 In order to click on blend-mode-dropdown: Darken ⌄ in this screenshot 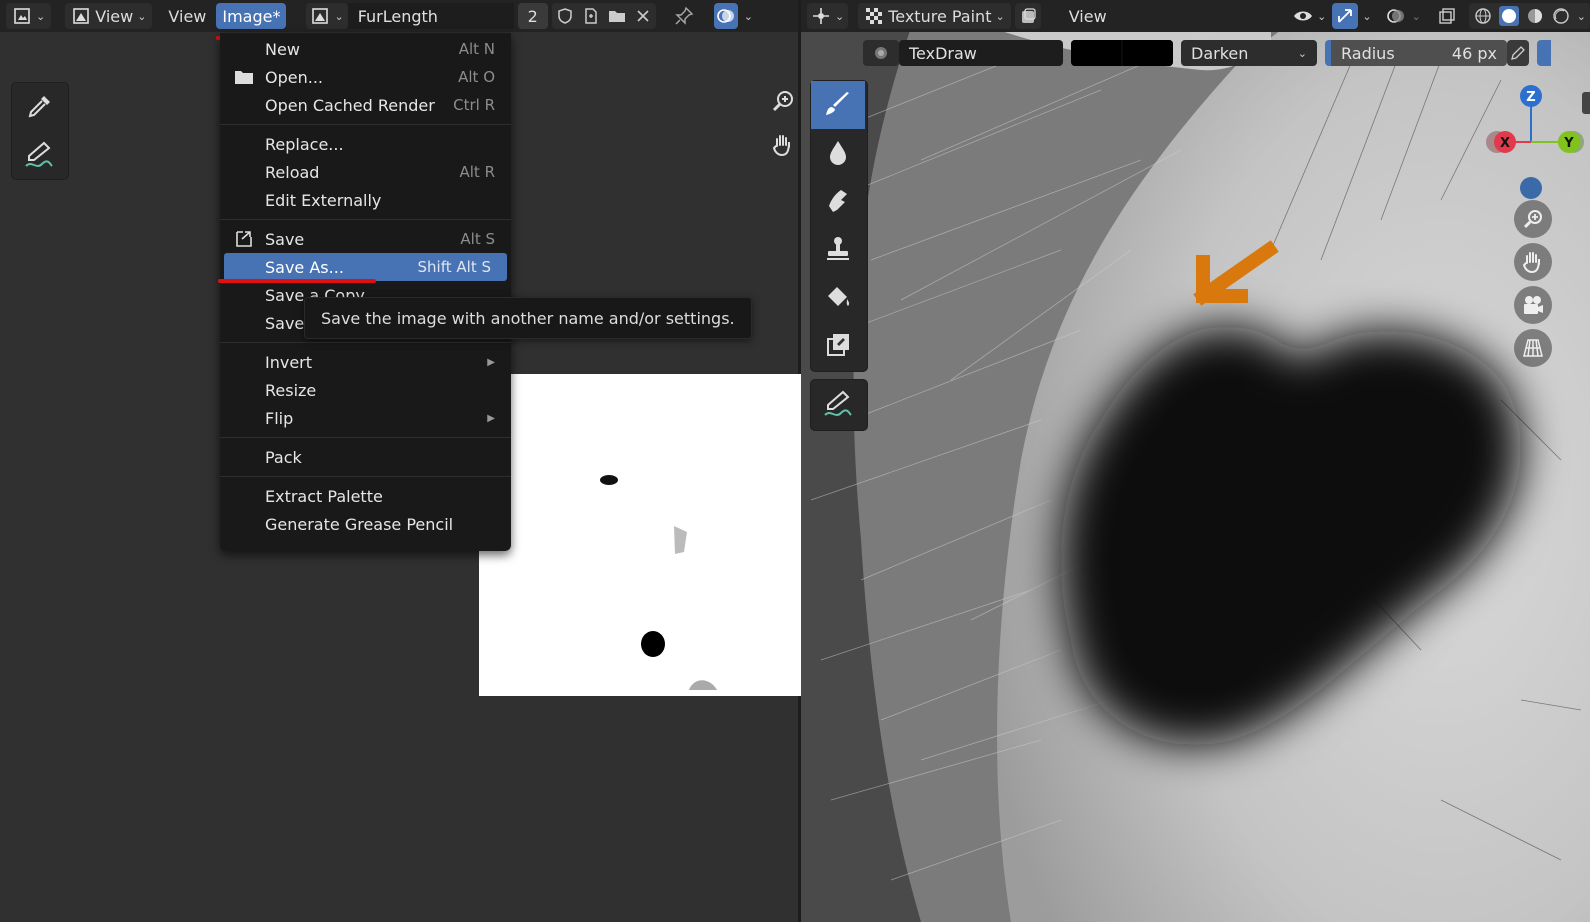, I will do `click(1249, 53)`.